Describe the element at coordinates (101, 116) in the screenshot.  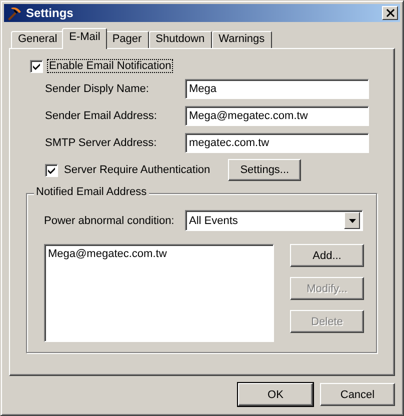
I see `field-label: Sender Email Address:` at that location.